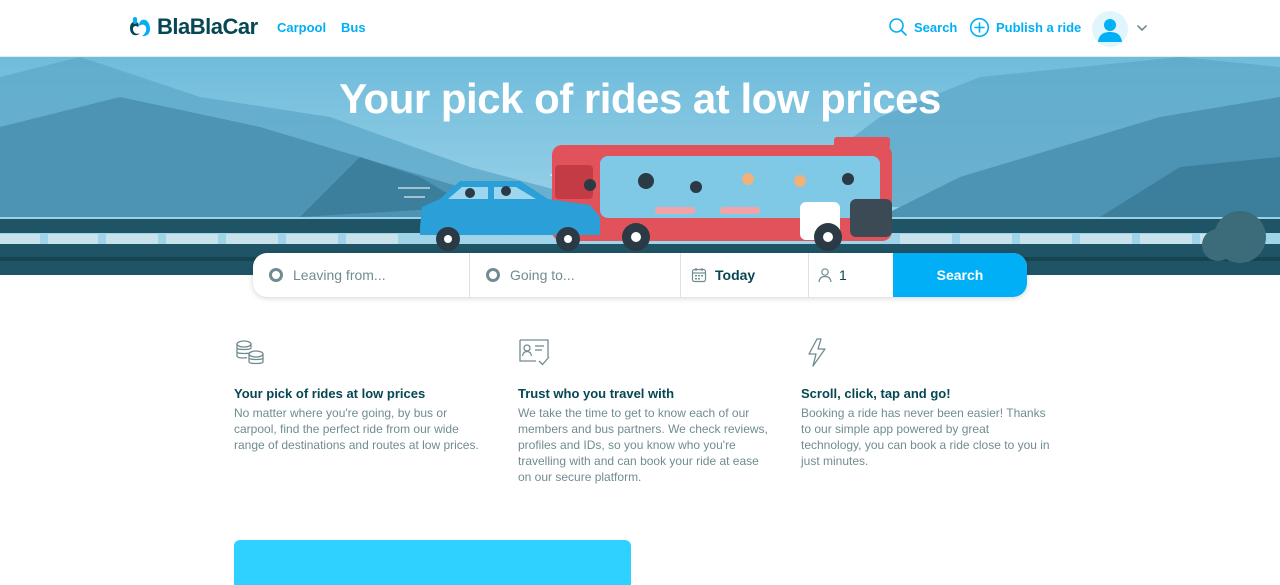  I want to click on origin-circle-icon, so click(276, 275).